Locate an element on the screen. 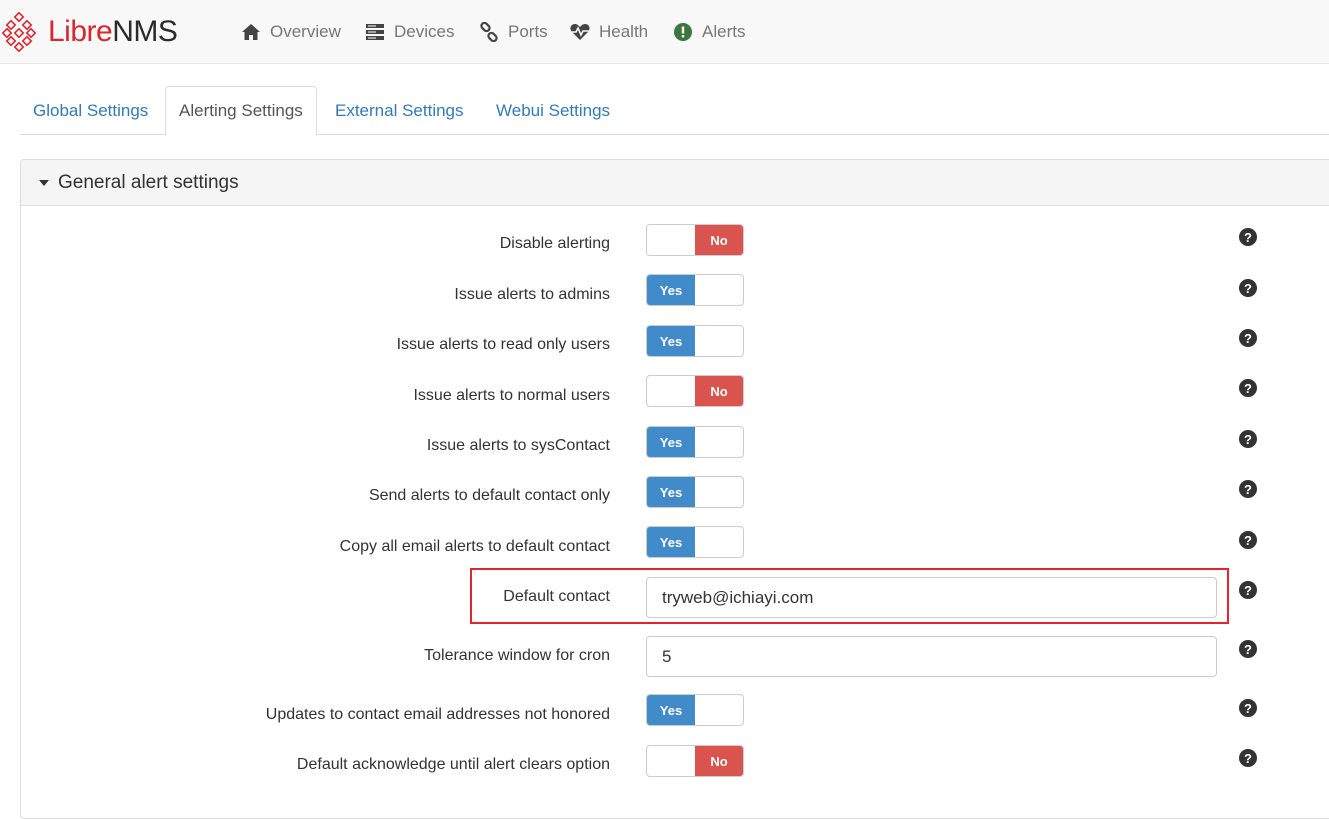 Image resolution: width=1329 pixels, height=819 pixels. brand-name: LibreNMS is located at coordinates (113, 31).